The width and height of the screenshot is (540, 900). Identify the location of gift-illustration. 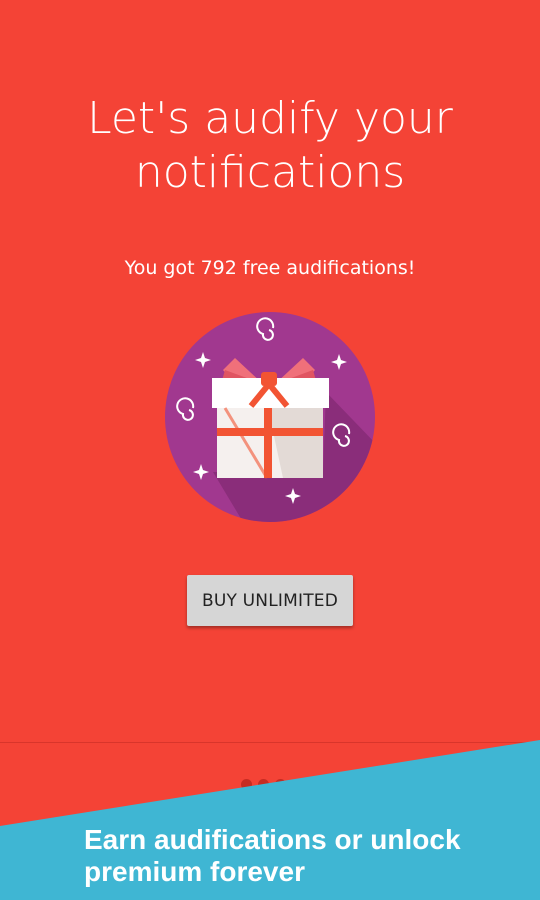
(270, 418).